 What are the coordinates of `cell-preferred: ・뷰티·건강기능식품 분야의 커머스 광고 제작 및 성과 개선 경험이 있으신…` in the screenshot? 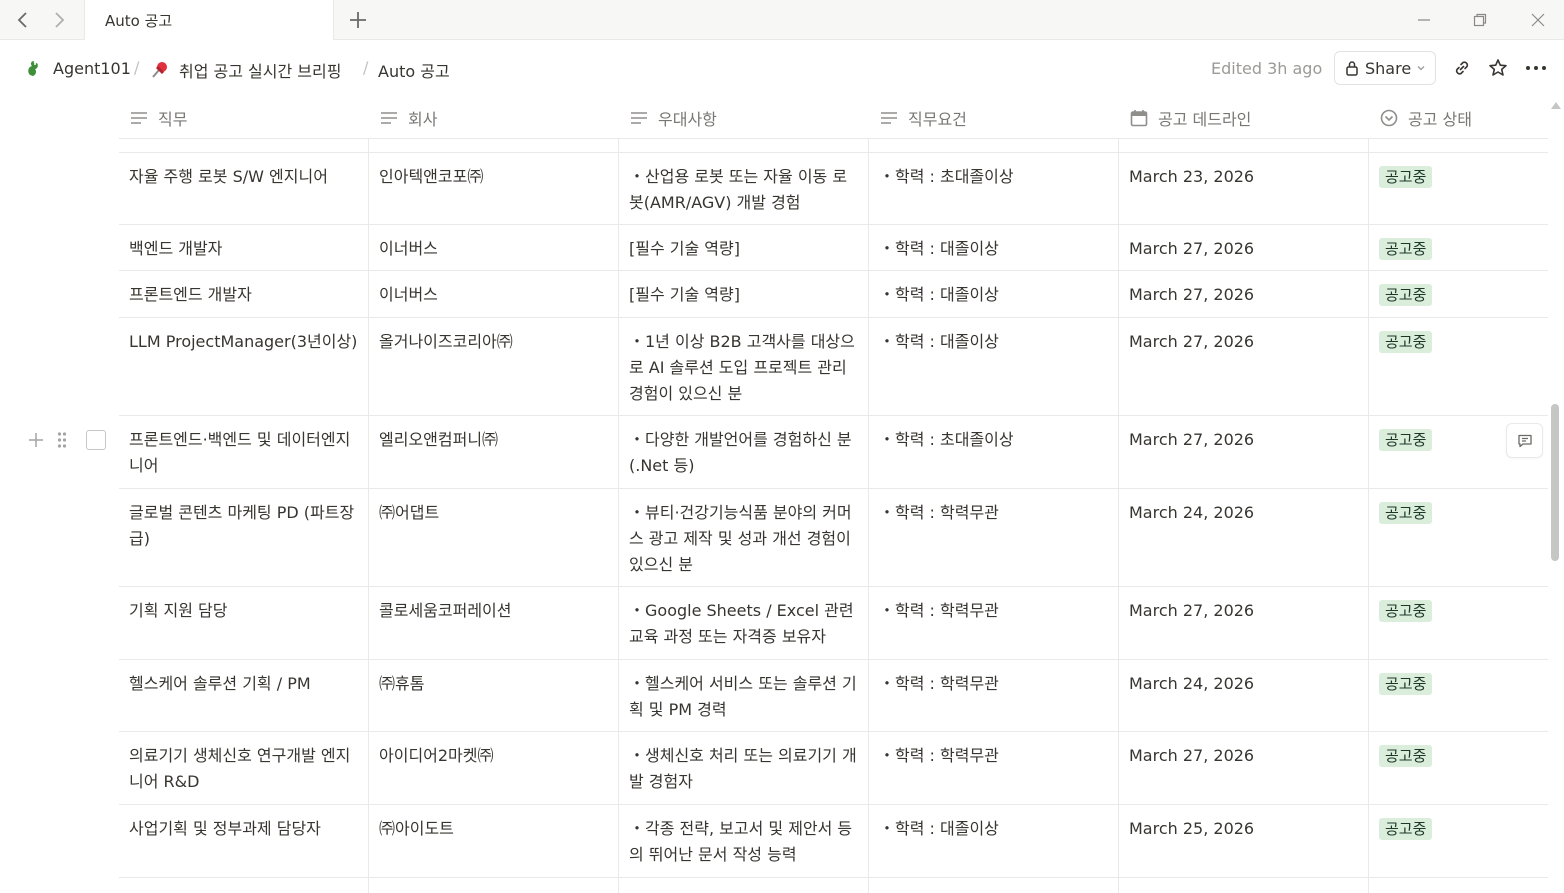 It's located at (744, 533).